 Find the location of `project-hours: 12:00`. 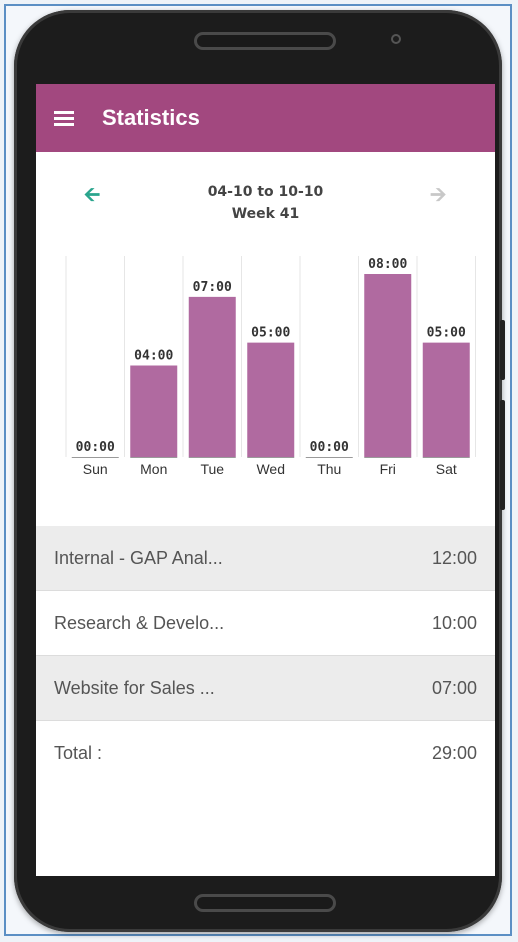

project-hours: 12:00 is located at coordinates (454, 557).